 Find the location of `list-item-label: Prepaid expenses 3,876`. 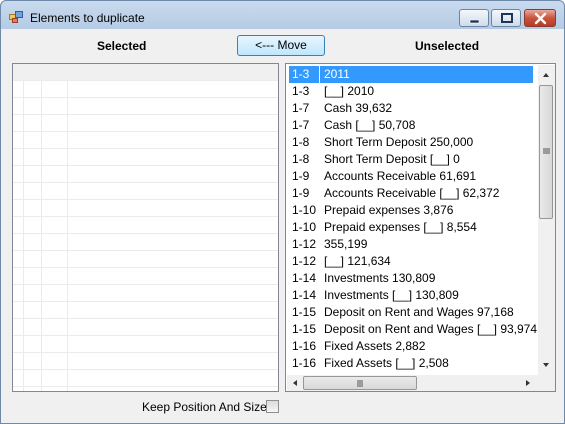

list-item-label: Prepaid expenses 3,876 is located at coordinates (389, 210).